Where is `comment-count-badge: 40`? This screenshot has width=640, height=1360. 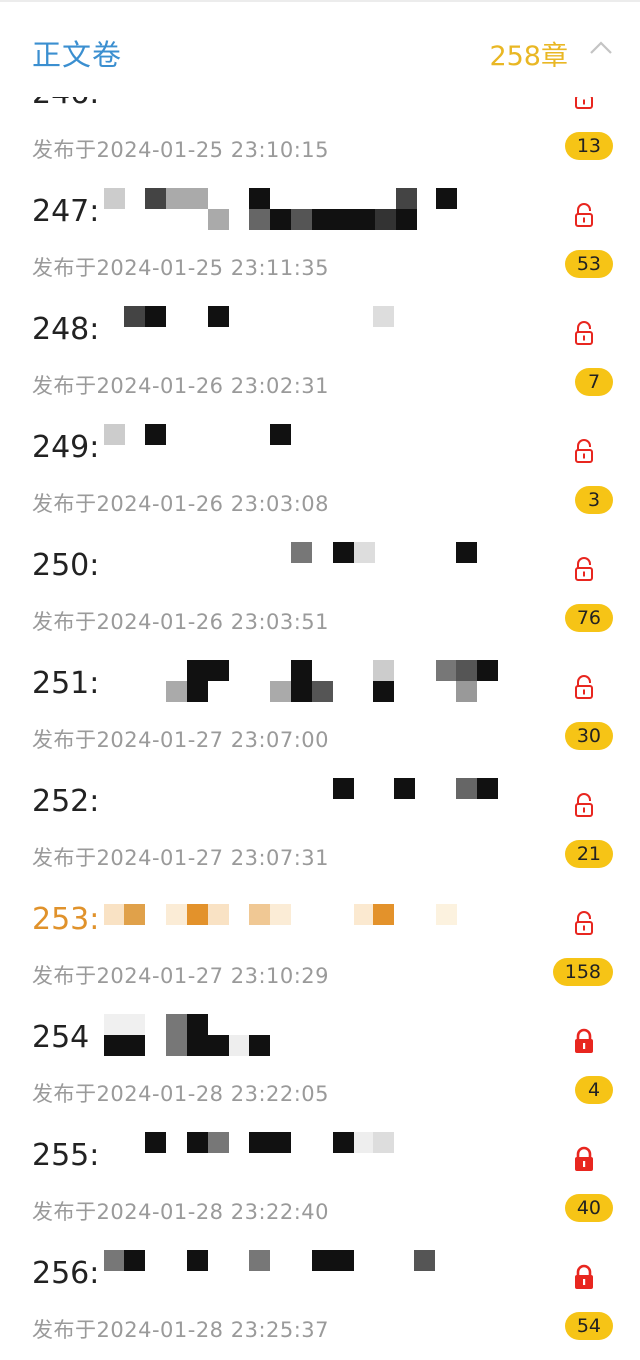 comment-count-badge: 40 is located at coordinates (588, 1208).